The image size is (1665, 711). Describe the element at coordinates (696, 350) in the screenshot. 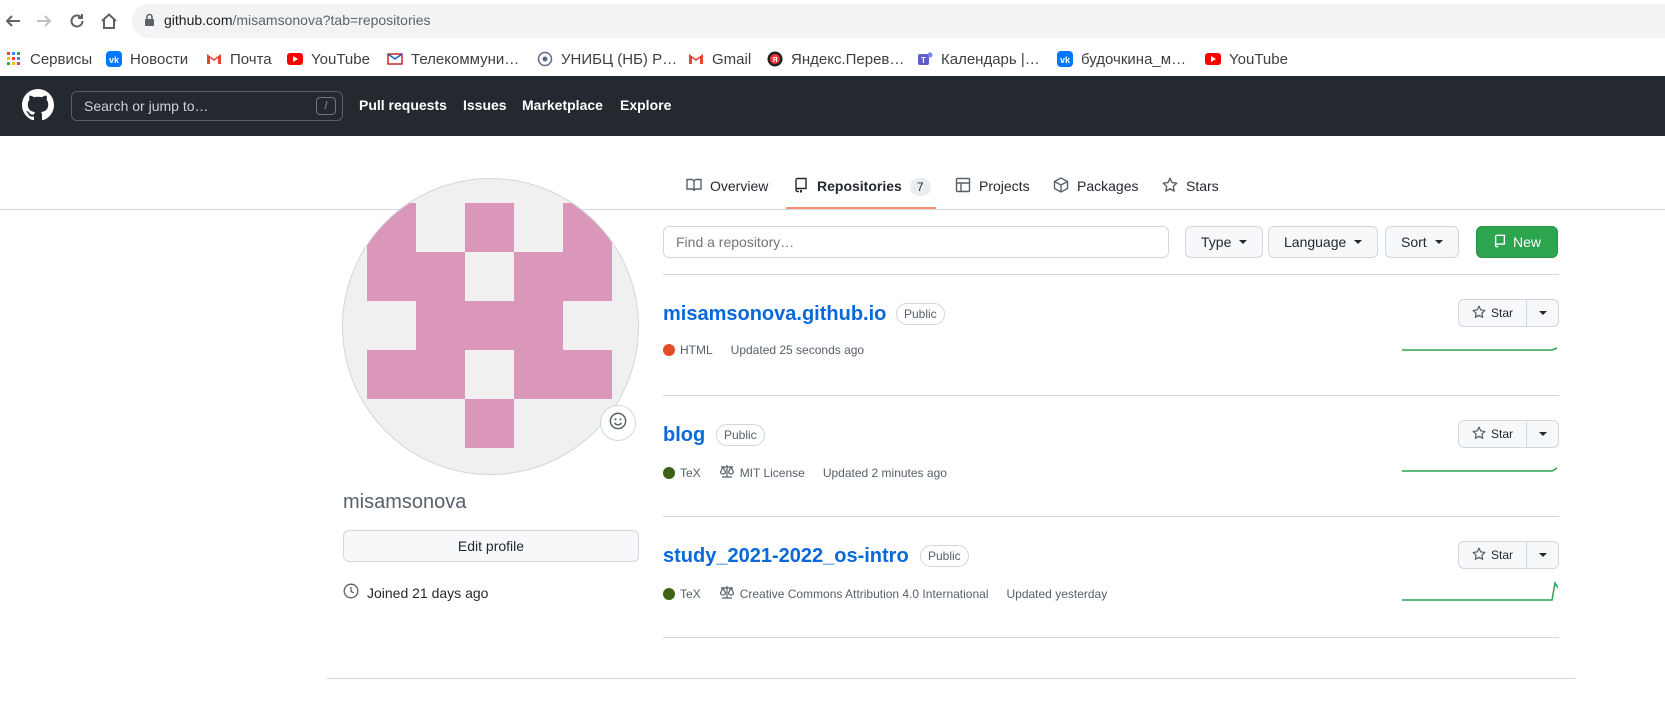

I see `repo-language: HTML` at that location.